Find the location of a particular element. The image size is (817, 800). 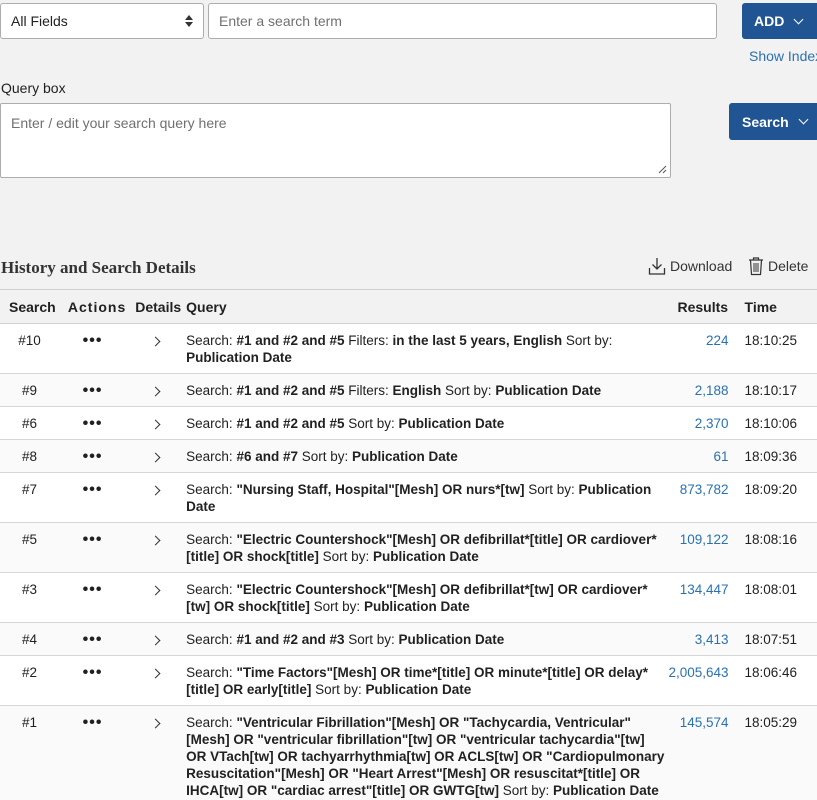

results-link: 109,122 is located at coordinates (704, 539).